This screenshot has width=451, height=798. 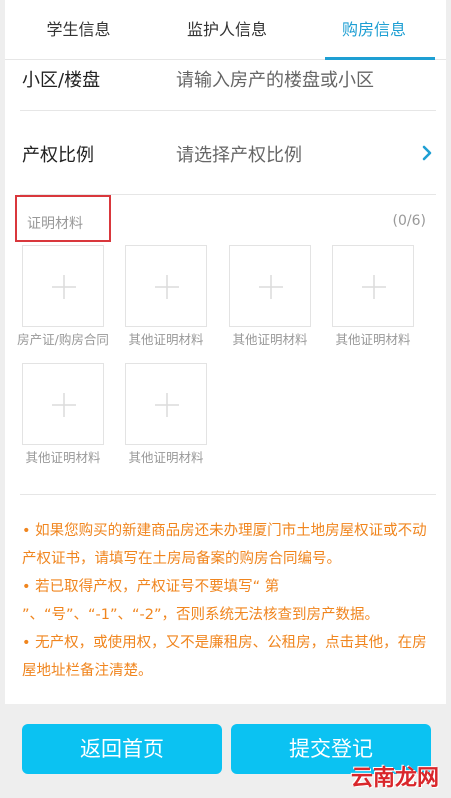 I want to click on upload-caption: 房产证/购房合同, so click(x=63, y=339).